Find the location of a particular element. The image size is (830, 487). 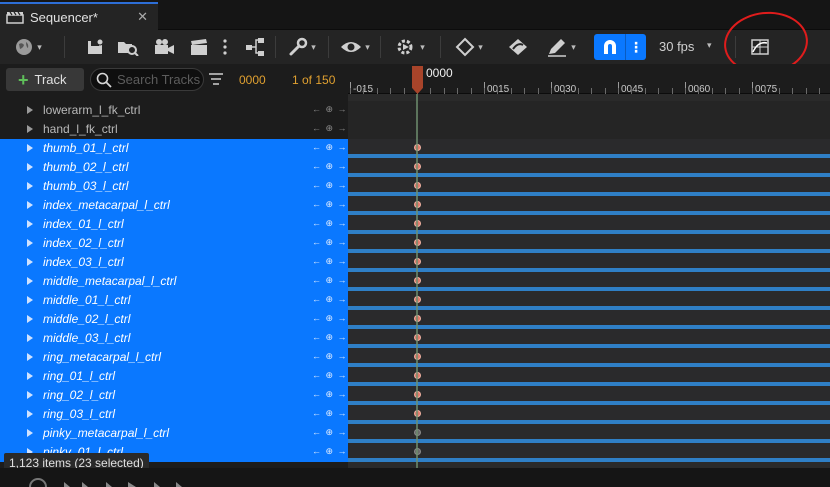

track-row: thumb_01_l_ctrl ← ⊕ → is located at coordinates (174, 148).